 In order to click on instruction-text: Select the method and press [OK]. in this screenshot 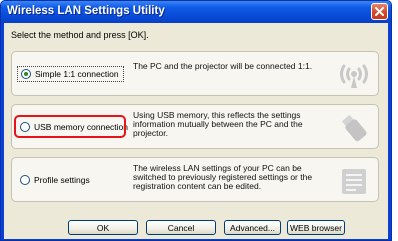, I will do `click(80, 35)`.